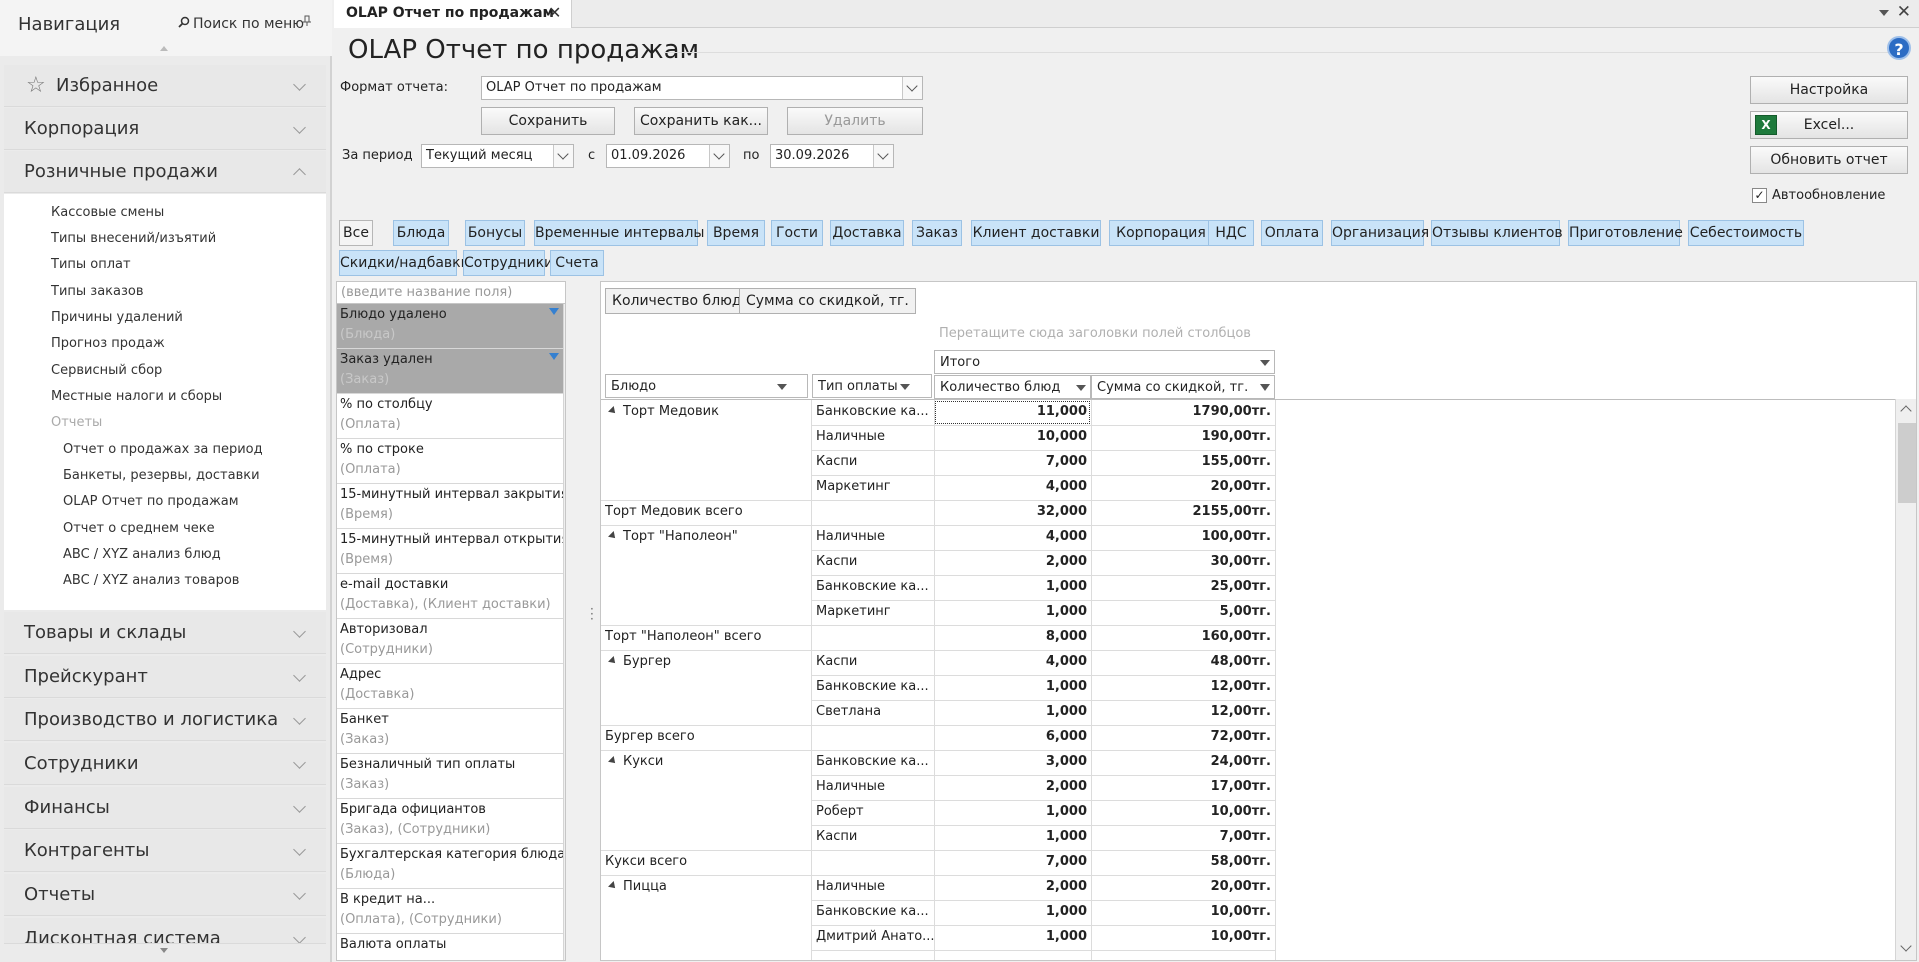 The height and width of the screenshot is (962, 1919). Describe the element at coordinates (165, 931) in the screenshot. I see `nav-section-discount: Дисконтная система` at that location.